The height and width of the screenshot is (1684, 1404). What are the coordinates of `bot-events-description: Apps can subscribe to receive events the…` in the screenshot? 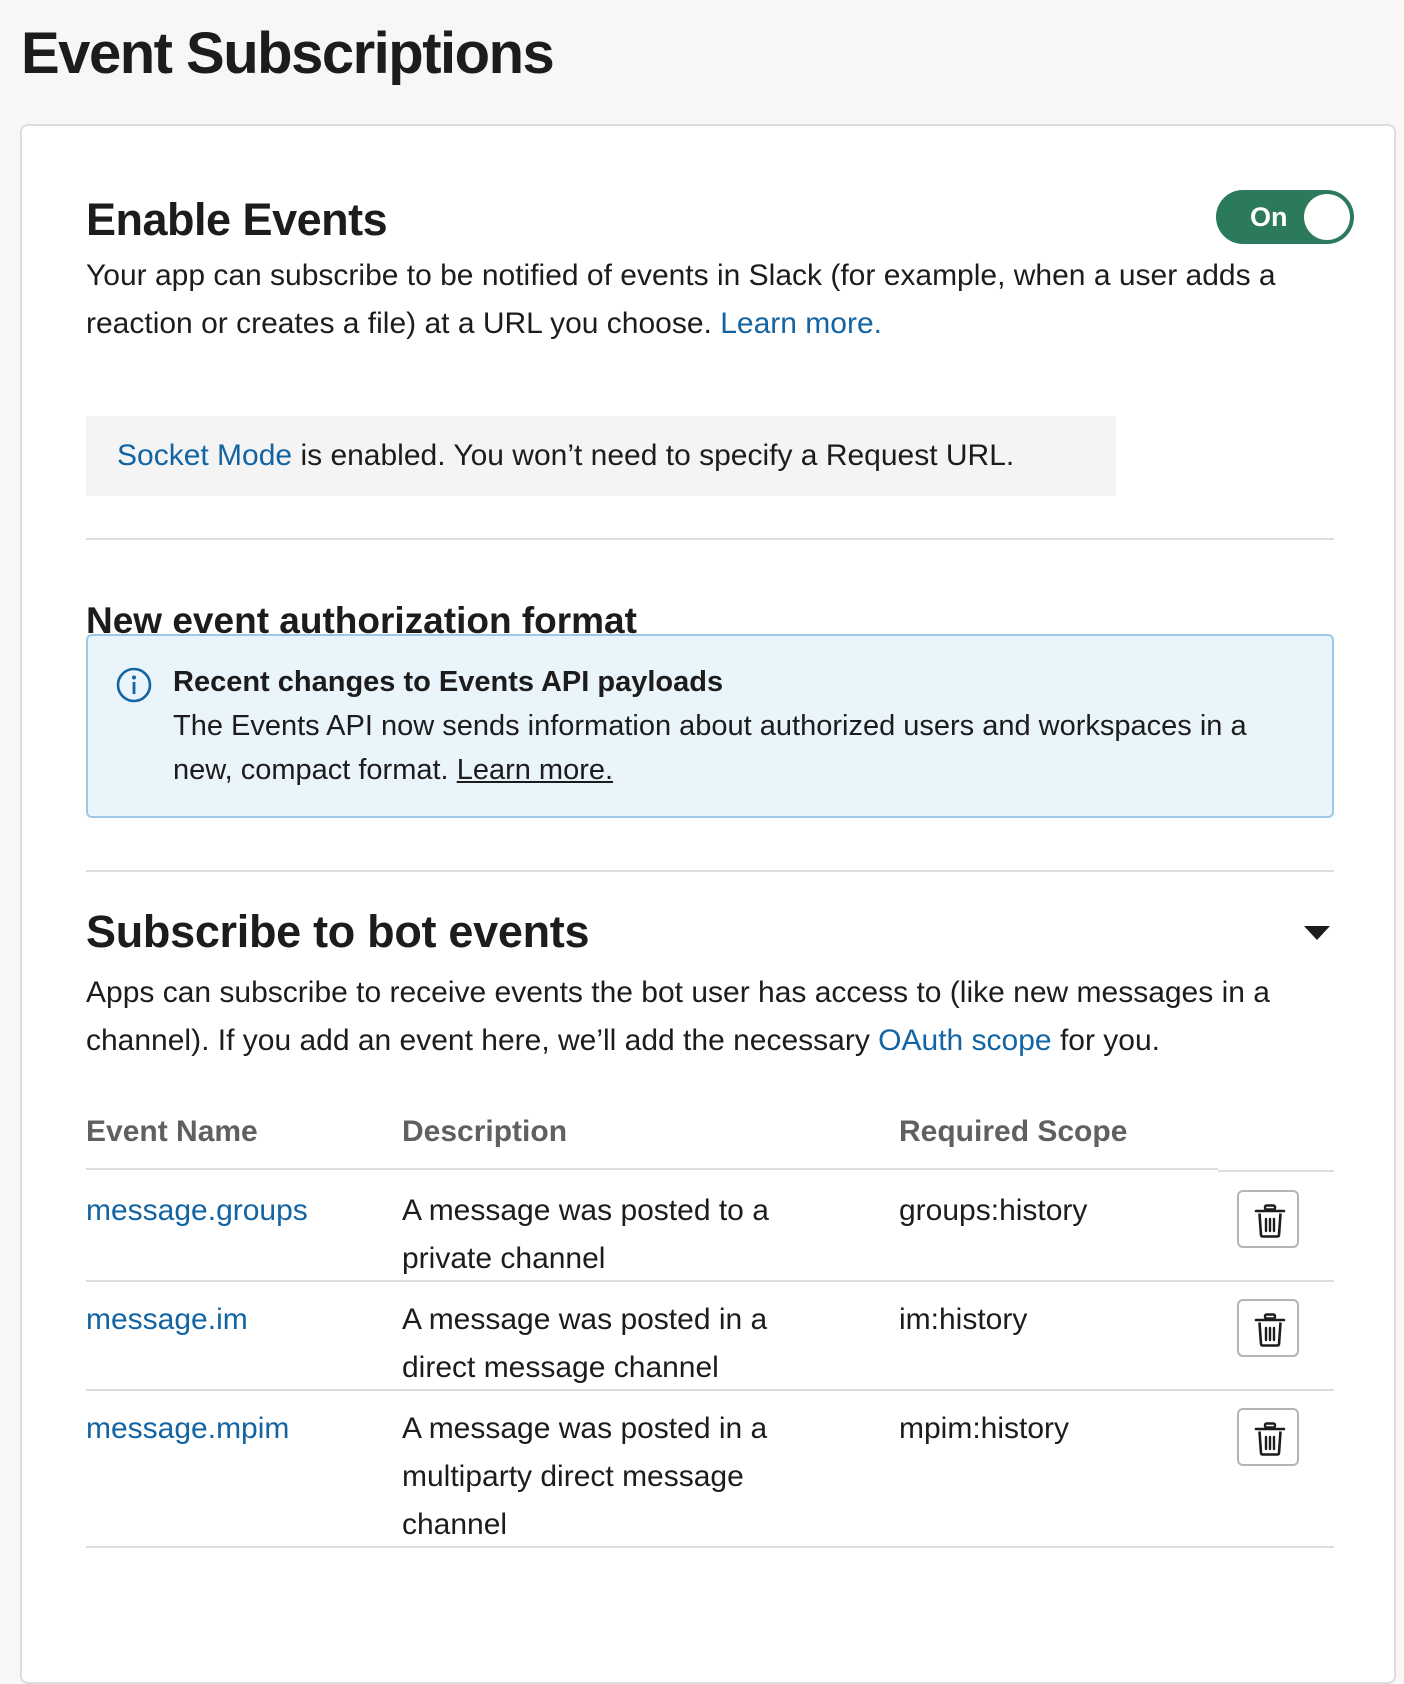 It's located at (711, 1017).